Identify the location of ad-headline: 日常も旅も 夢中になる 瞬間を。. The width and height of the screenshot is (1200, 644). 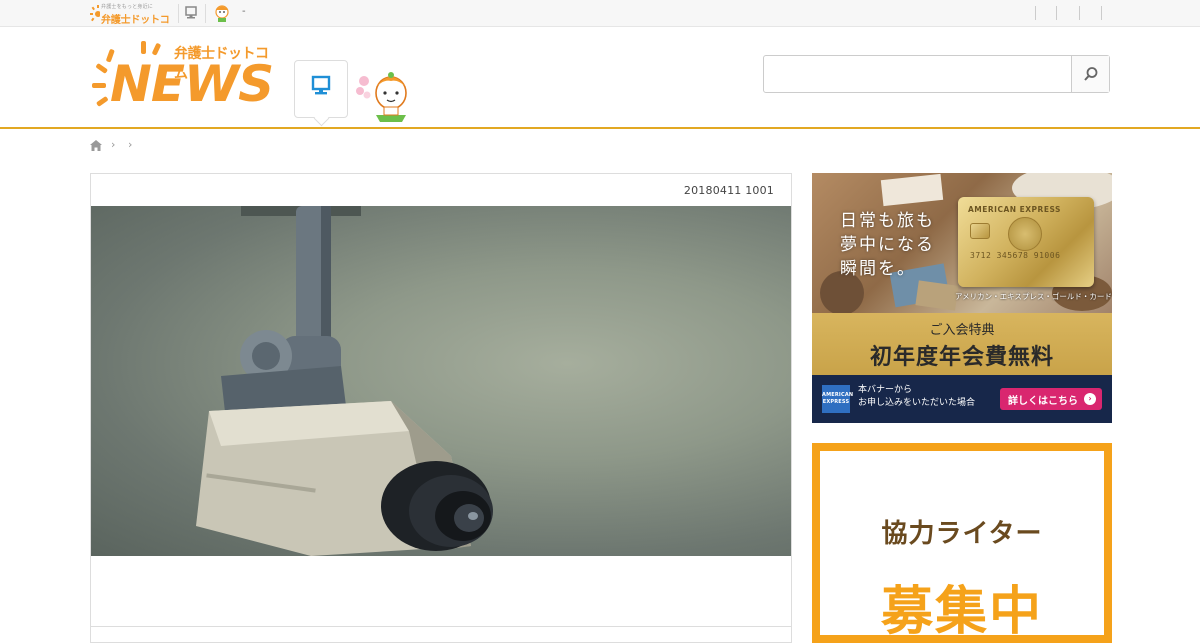
(887, 245).